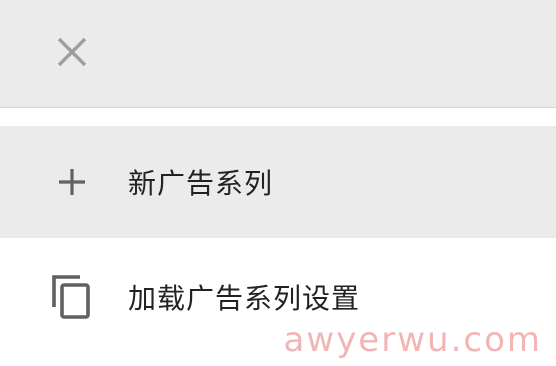 The image size is (556, 366). I want to click on new-campaign-label: 新广告系列, so click(201, 183).